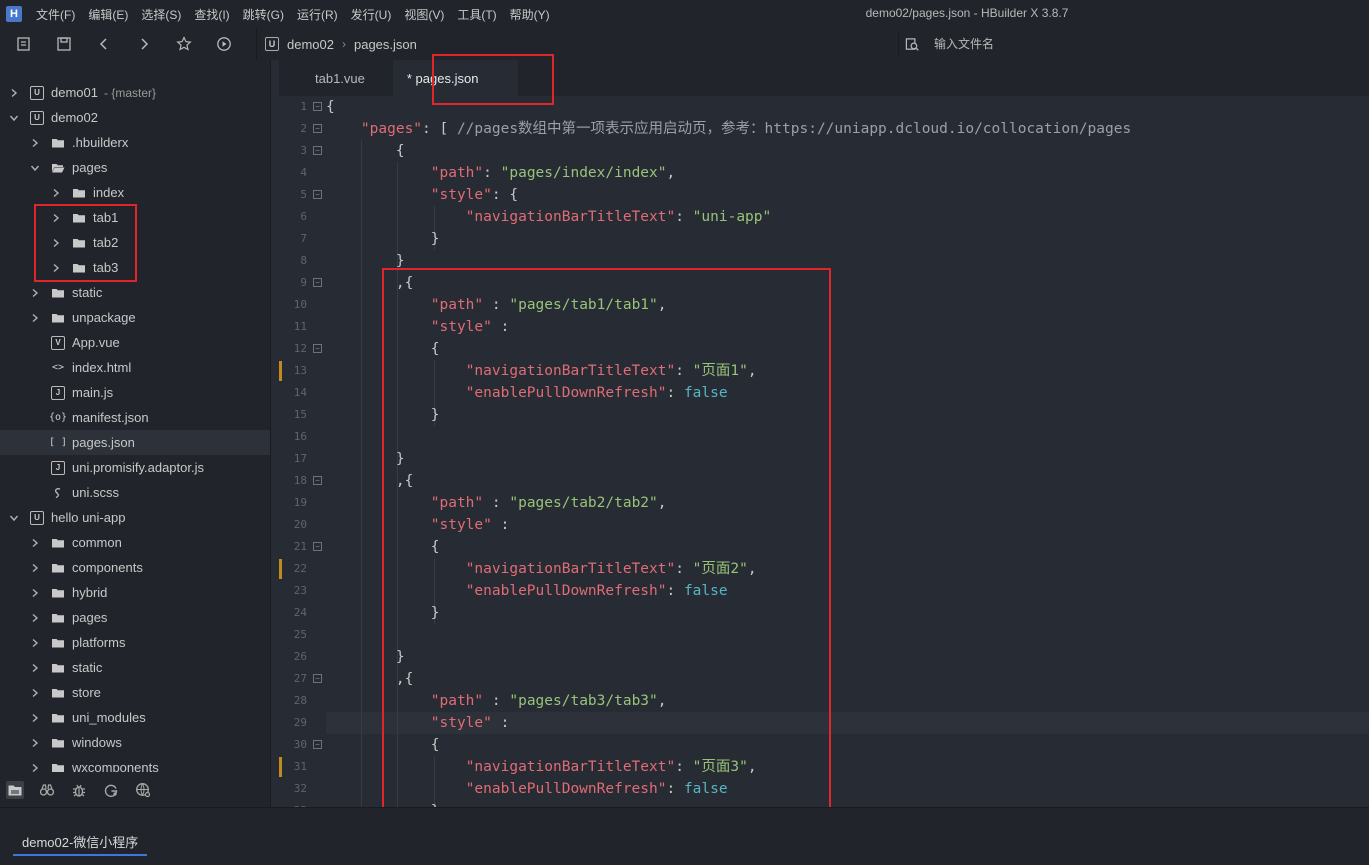 The image size is (1369, 865). Describe the element at coordinates (135, 642) in the screenshot. I see `tree-item: platforms` at that location.